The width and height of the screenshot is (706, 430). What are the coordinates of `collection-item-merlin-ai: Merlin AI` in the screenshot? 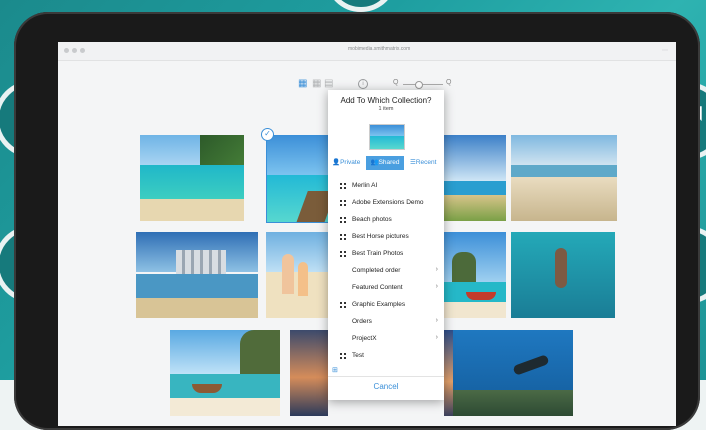 It's located at (386, 186).